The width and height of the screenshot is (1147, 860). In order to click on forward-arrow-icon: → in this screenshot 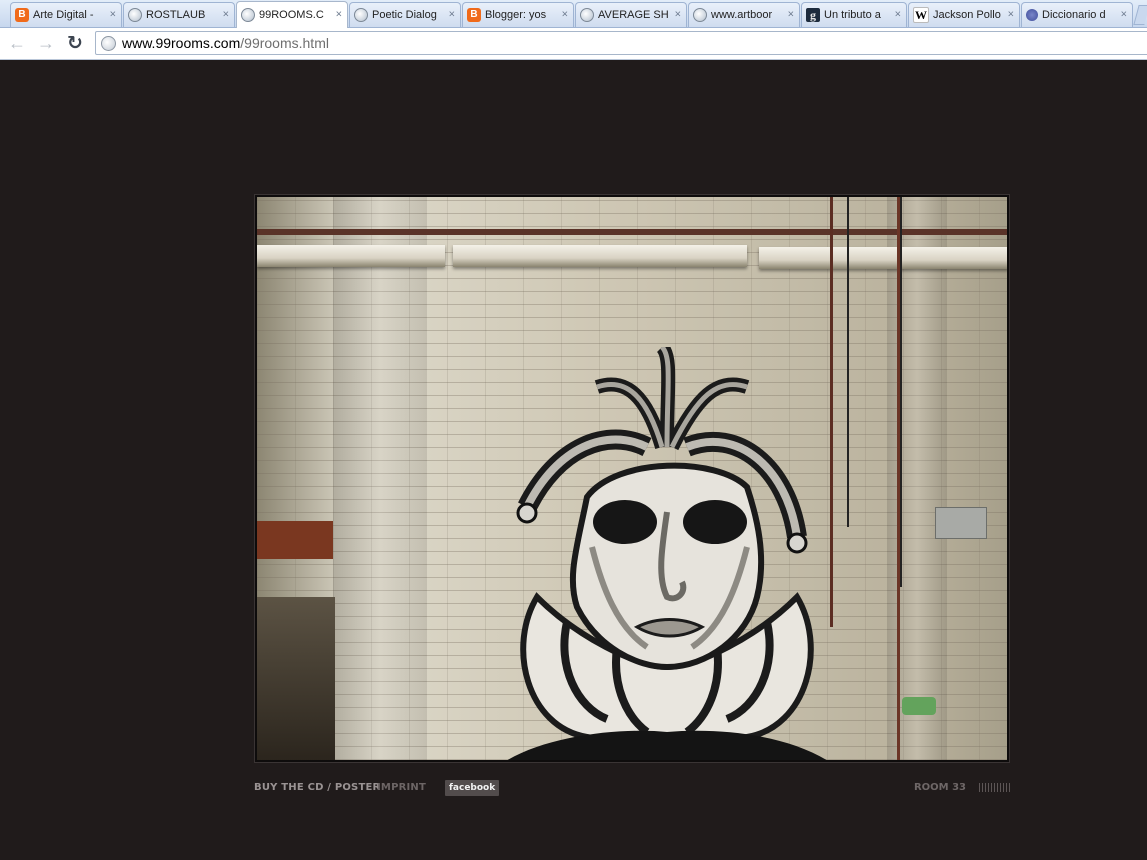, I will do `click(46, 43)`.